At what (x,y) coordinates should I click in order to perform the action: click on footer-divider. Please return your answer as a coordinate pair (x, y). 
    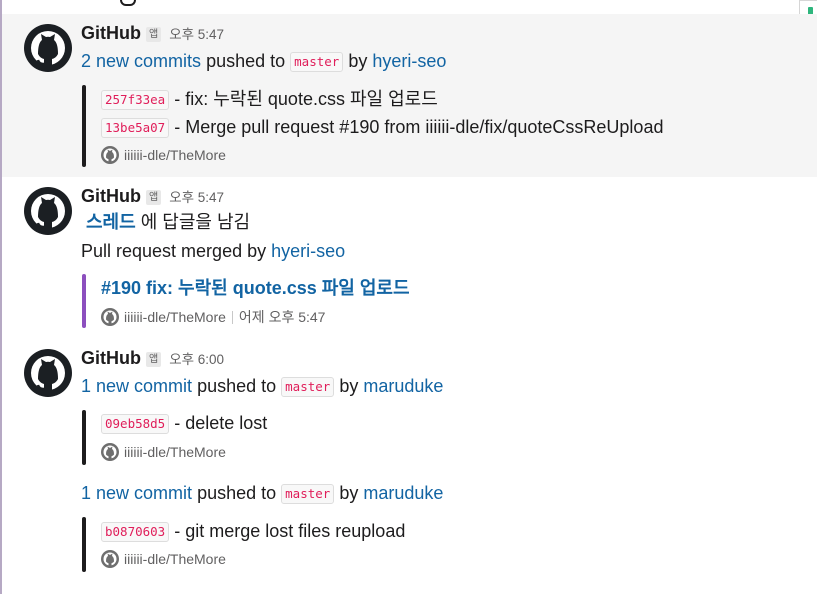
    Looking at the image, I should click on (232, 317).